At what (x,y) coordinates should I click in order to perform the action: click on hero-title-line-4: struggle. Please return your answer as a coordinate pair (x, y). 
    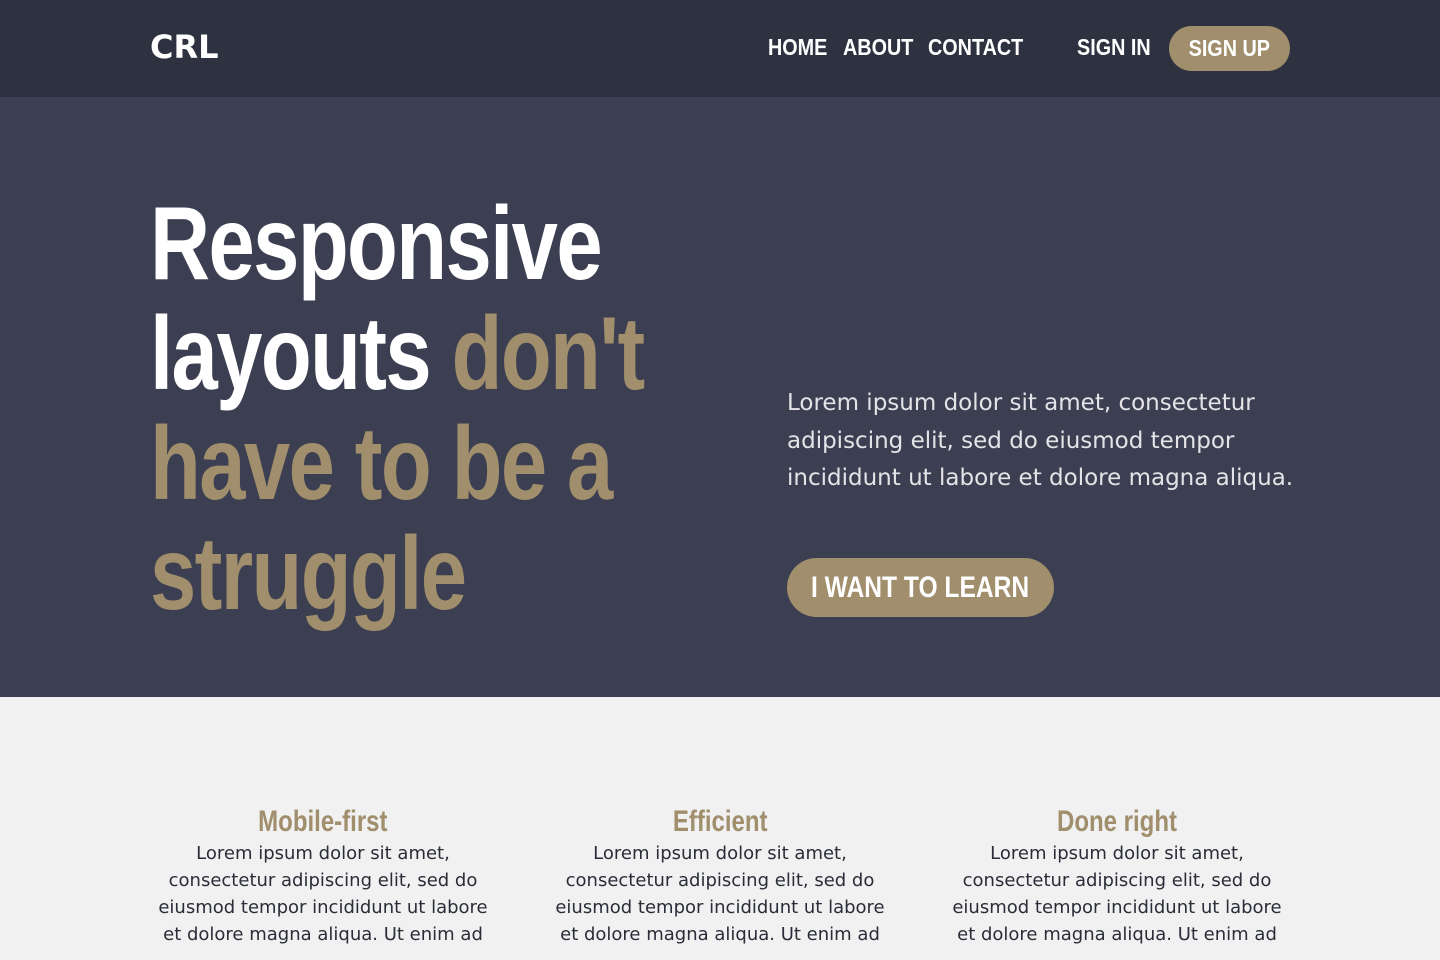
    Looking at the image, I should click on (308, 574).